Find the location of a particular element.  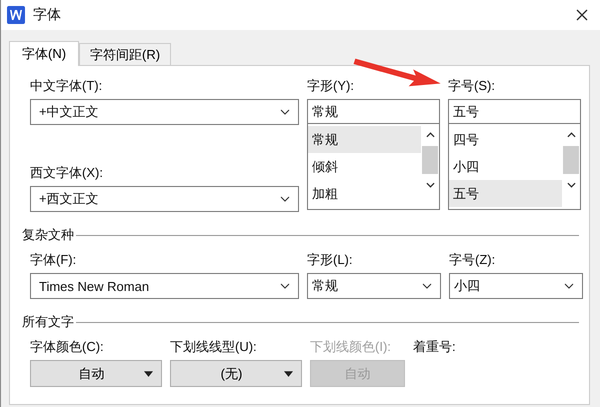

field-label: 字号(Z): is located at coordinates (472, 260).